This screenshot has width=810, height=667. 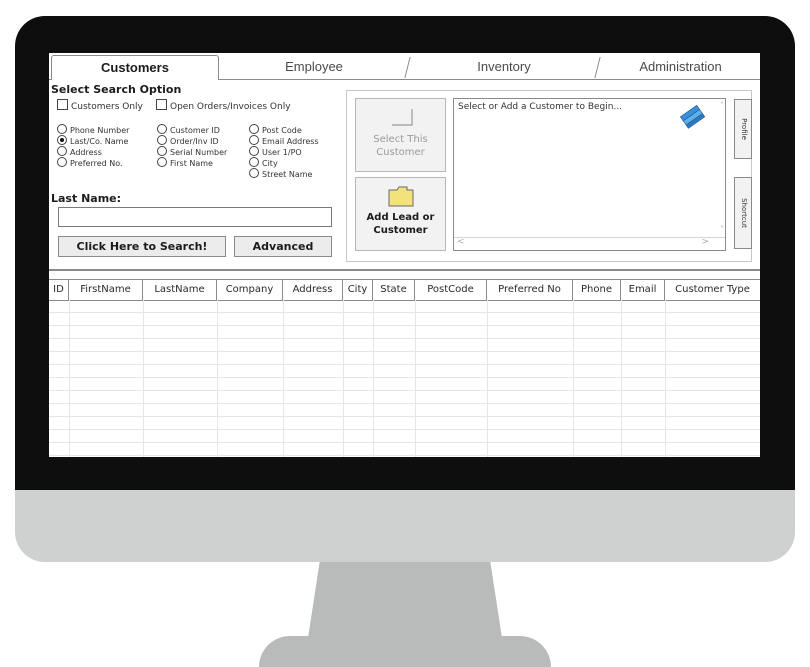 I want to click on column-header: PostCode, so click(x=451, y=290).